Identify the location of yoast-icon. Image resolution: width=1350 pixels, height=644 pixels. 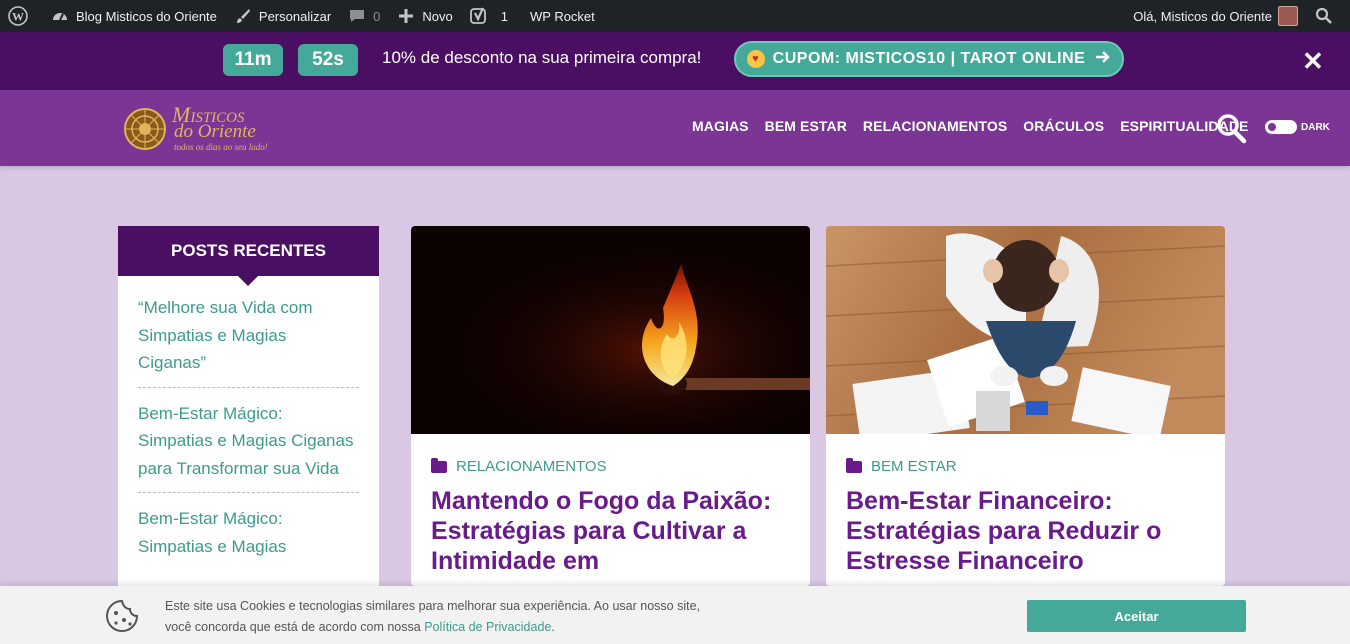
(479, 16).